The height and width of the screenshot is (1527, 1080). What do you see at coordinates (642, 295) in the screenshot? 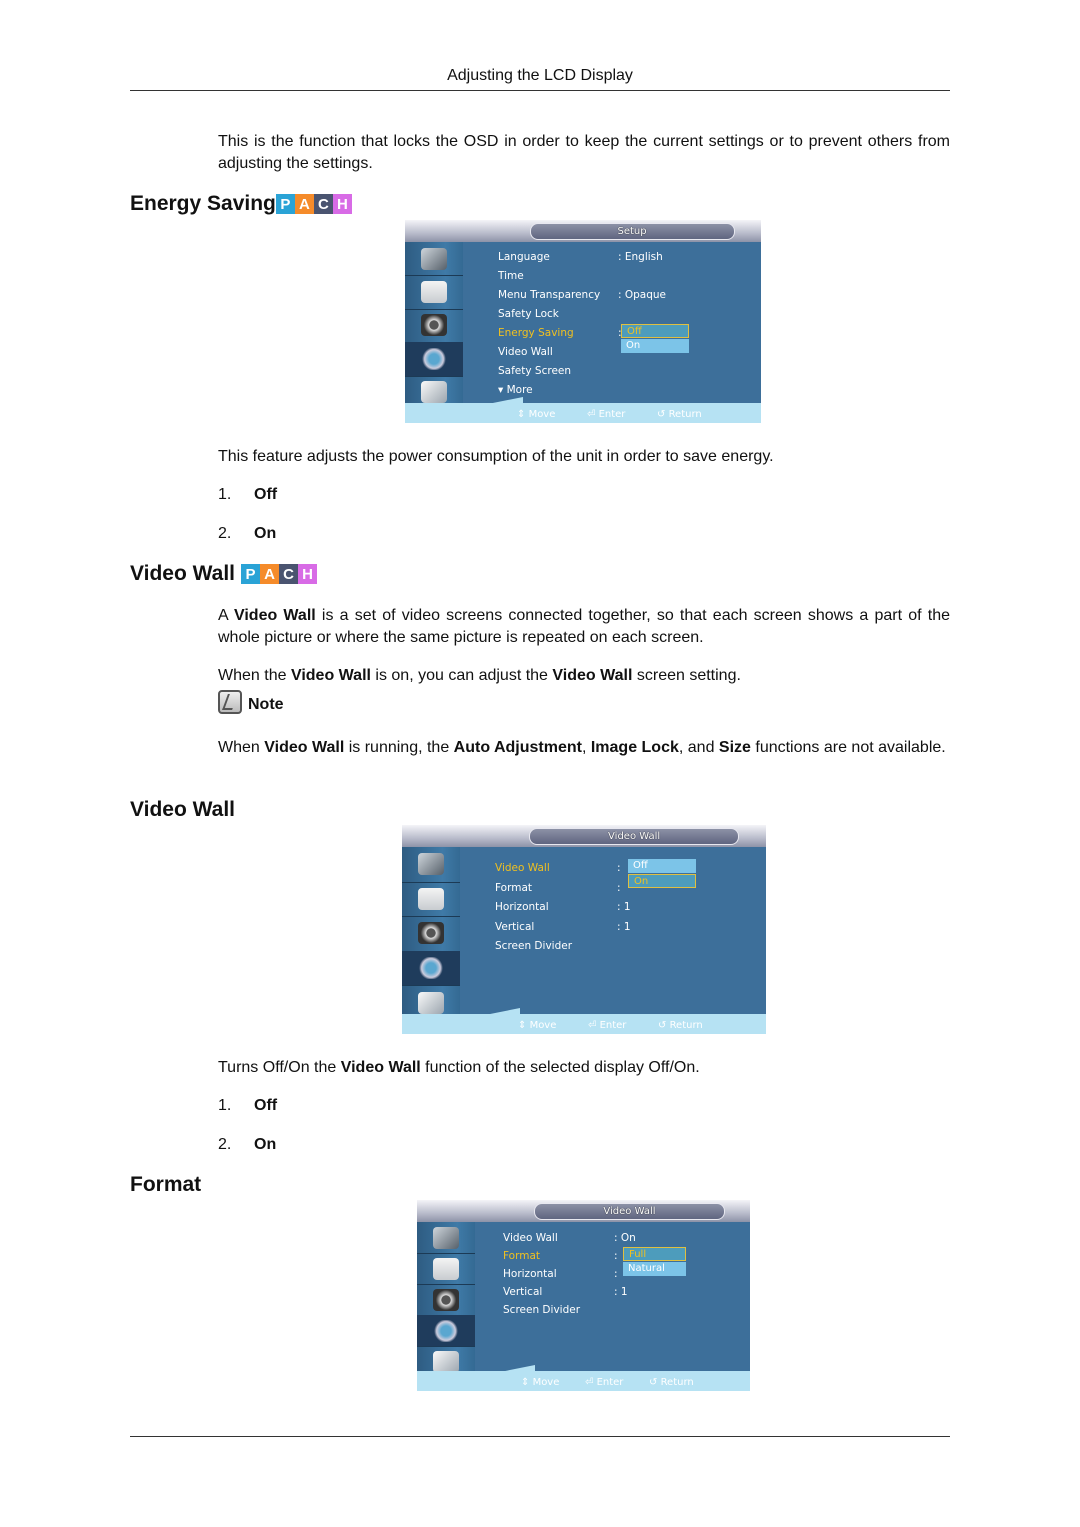
I see `osd-menu-value: : Opaque` at bounding box center [642, 295].